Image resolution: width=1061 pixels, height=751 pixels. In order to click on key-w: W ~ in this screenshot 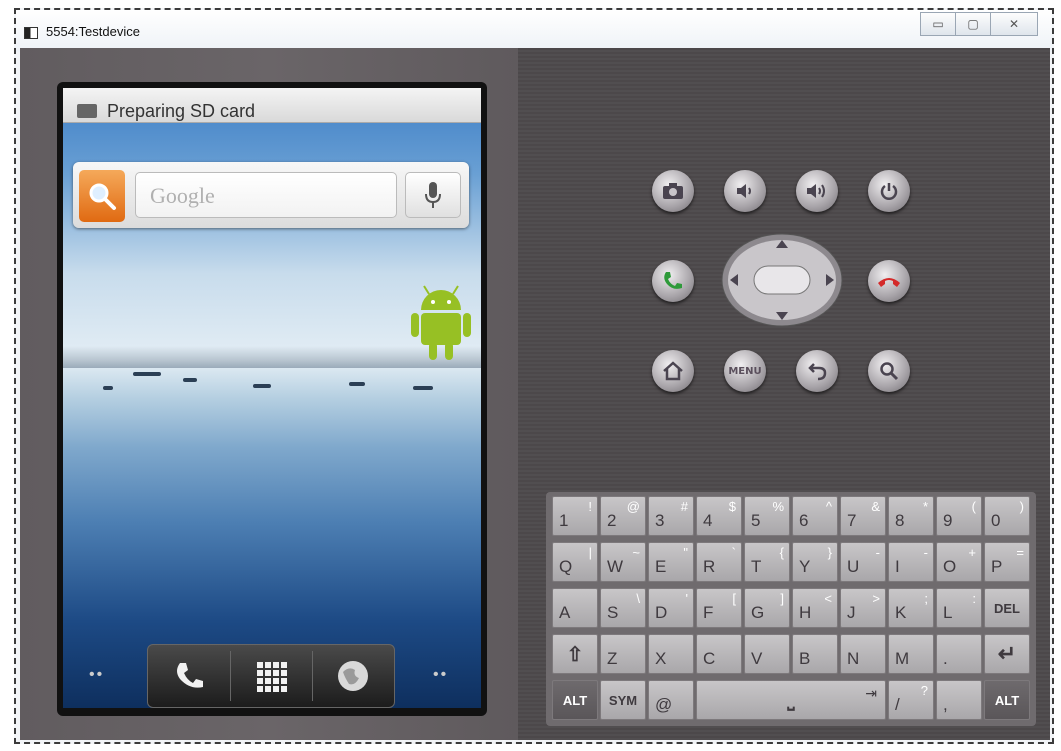, I will do `click(623, 562)`.